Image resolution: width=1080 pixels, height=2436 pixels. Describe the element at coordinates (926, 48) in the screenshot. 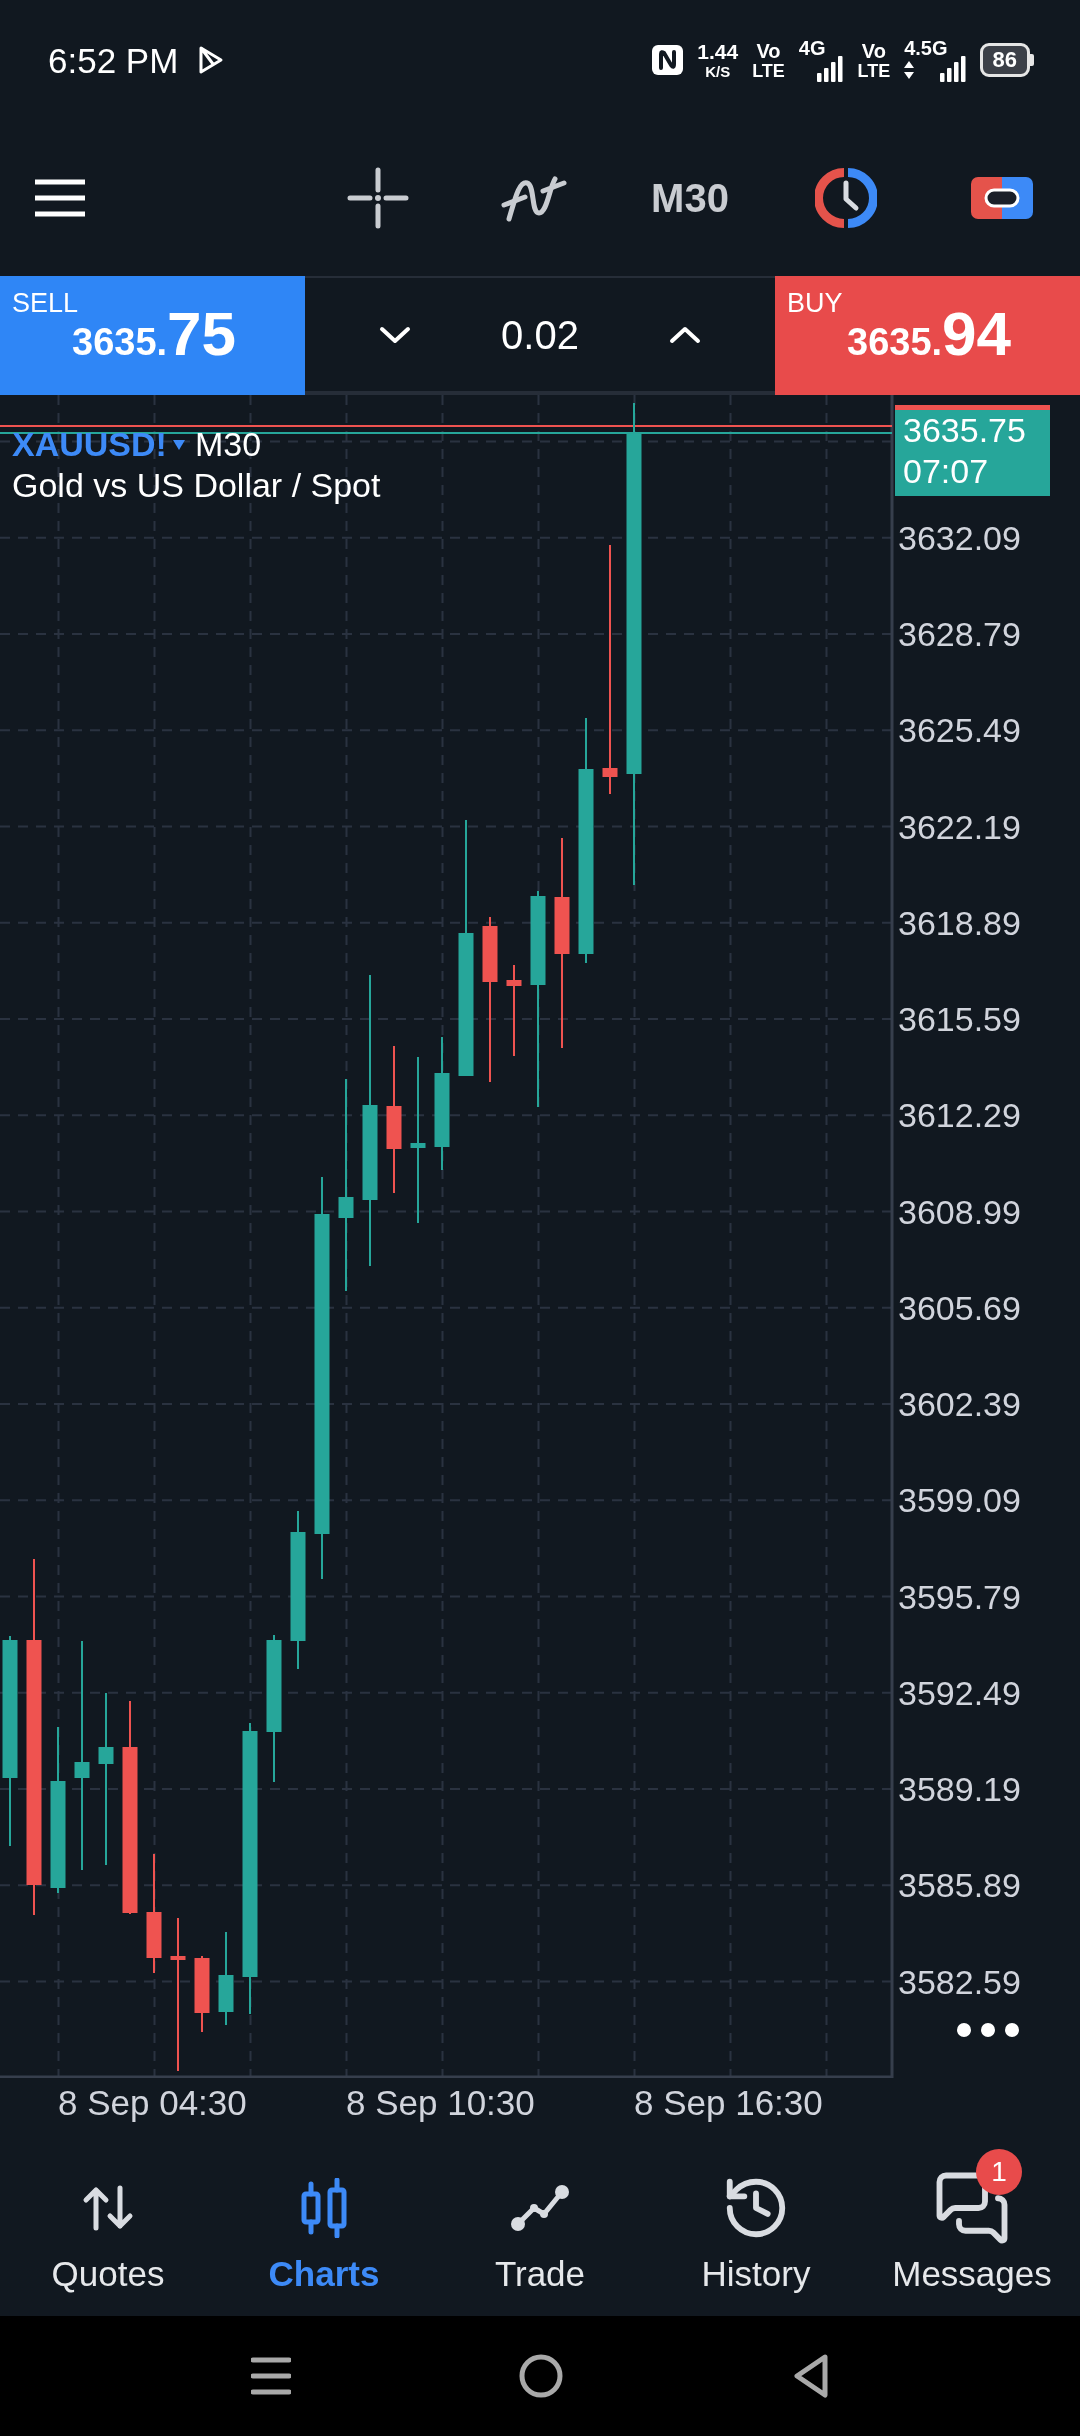

I see `network-type: 4.5G` at that location.